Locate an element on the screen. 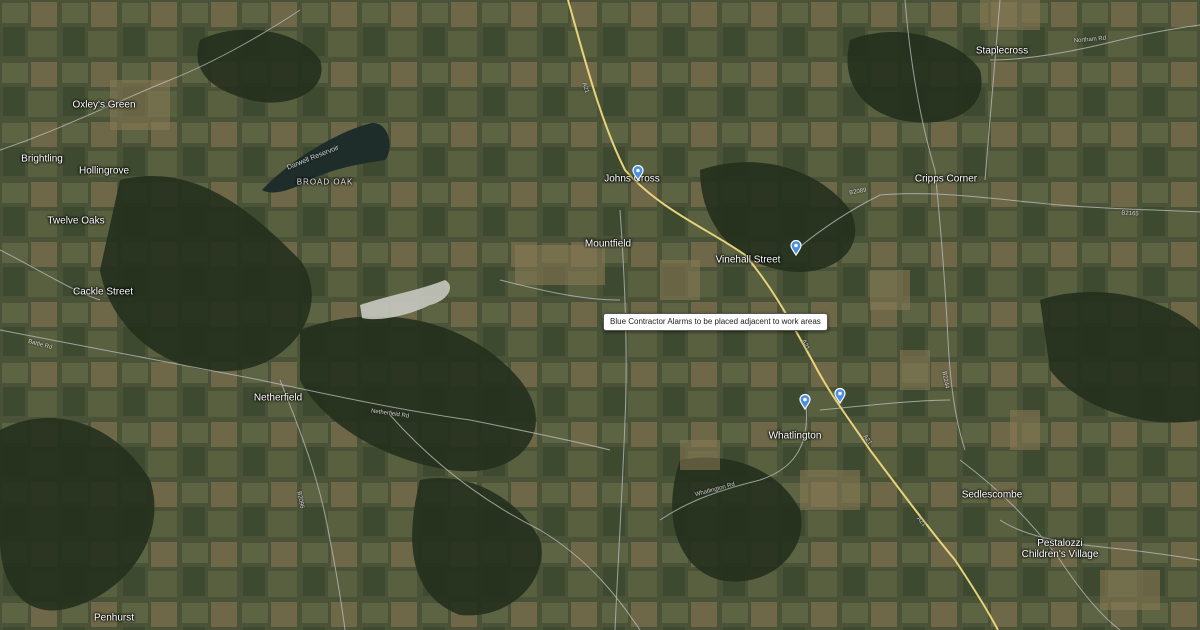 Image resolution: width=1200 pixels, height=630 pixels. place-hollingrove: Hollingrove is located at coordinates (104, 171).